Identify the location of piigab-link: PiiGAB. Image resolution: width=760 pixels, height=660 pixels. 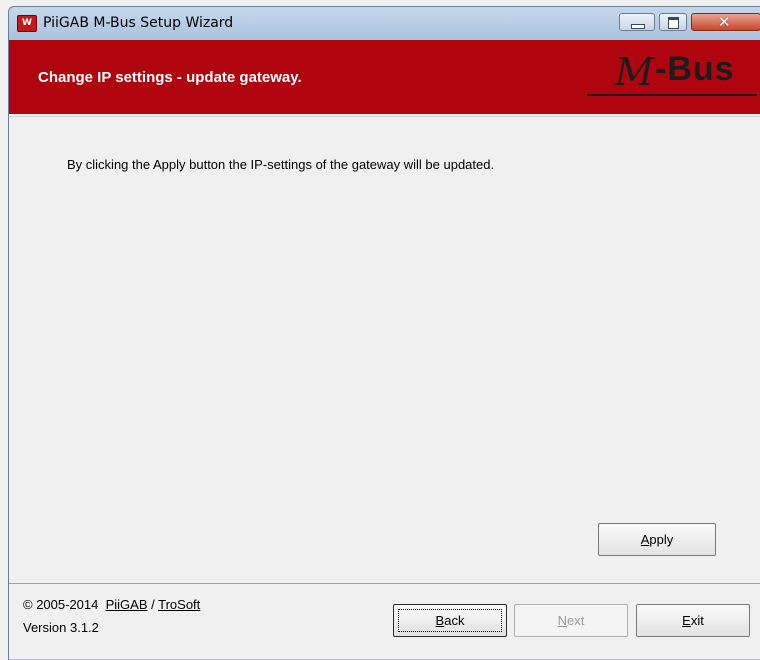
(127, 604).